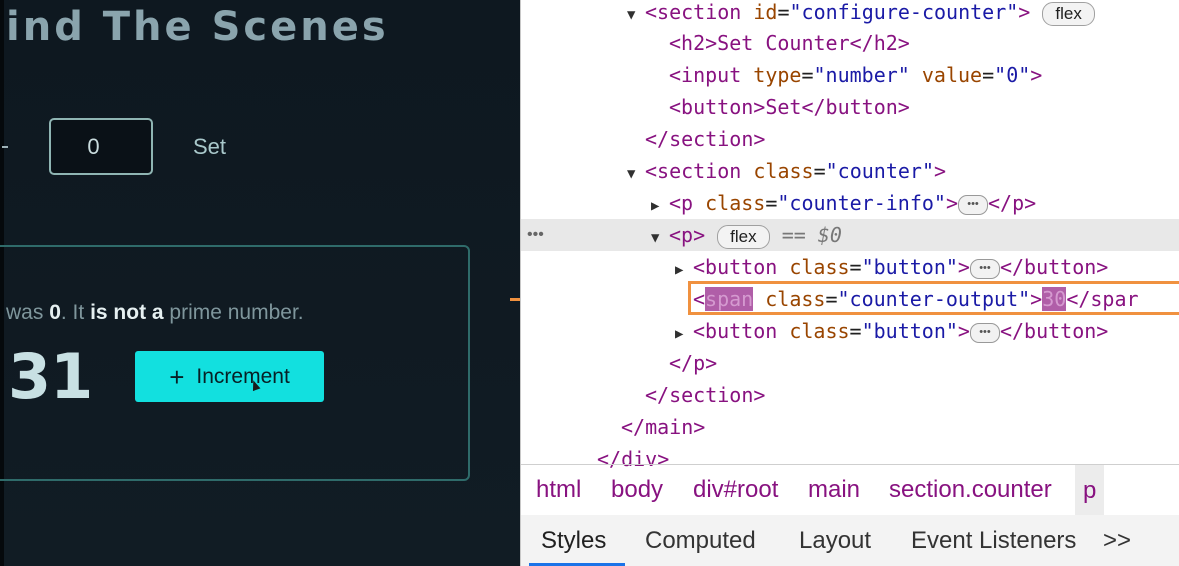 This screenshot has height=566, width=1179. Describe the element at coordinates (835, 541) in the screenshot. I see `tab-layout: Layout` at that location.